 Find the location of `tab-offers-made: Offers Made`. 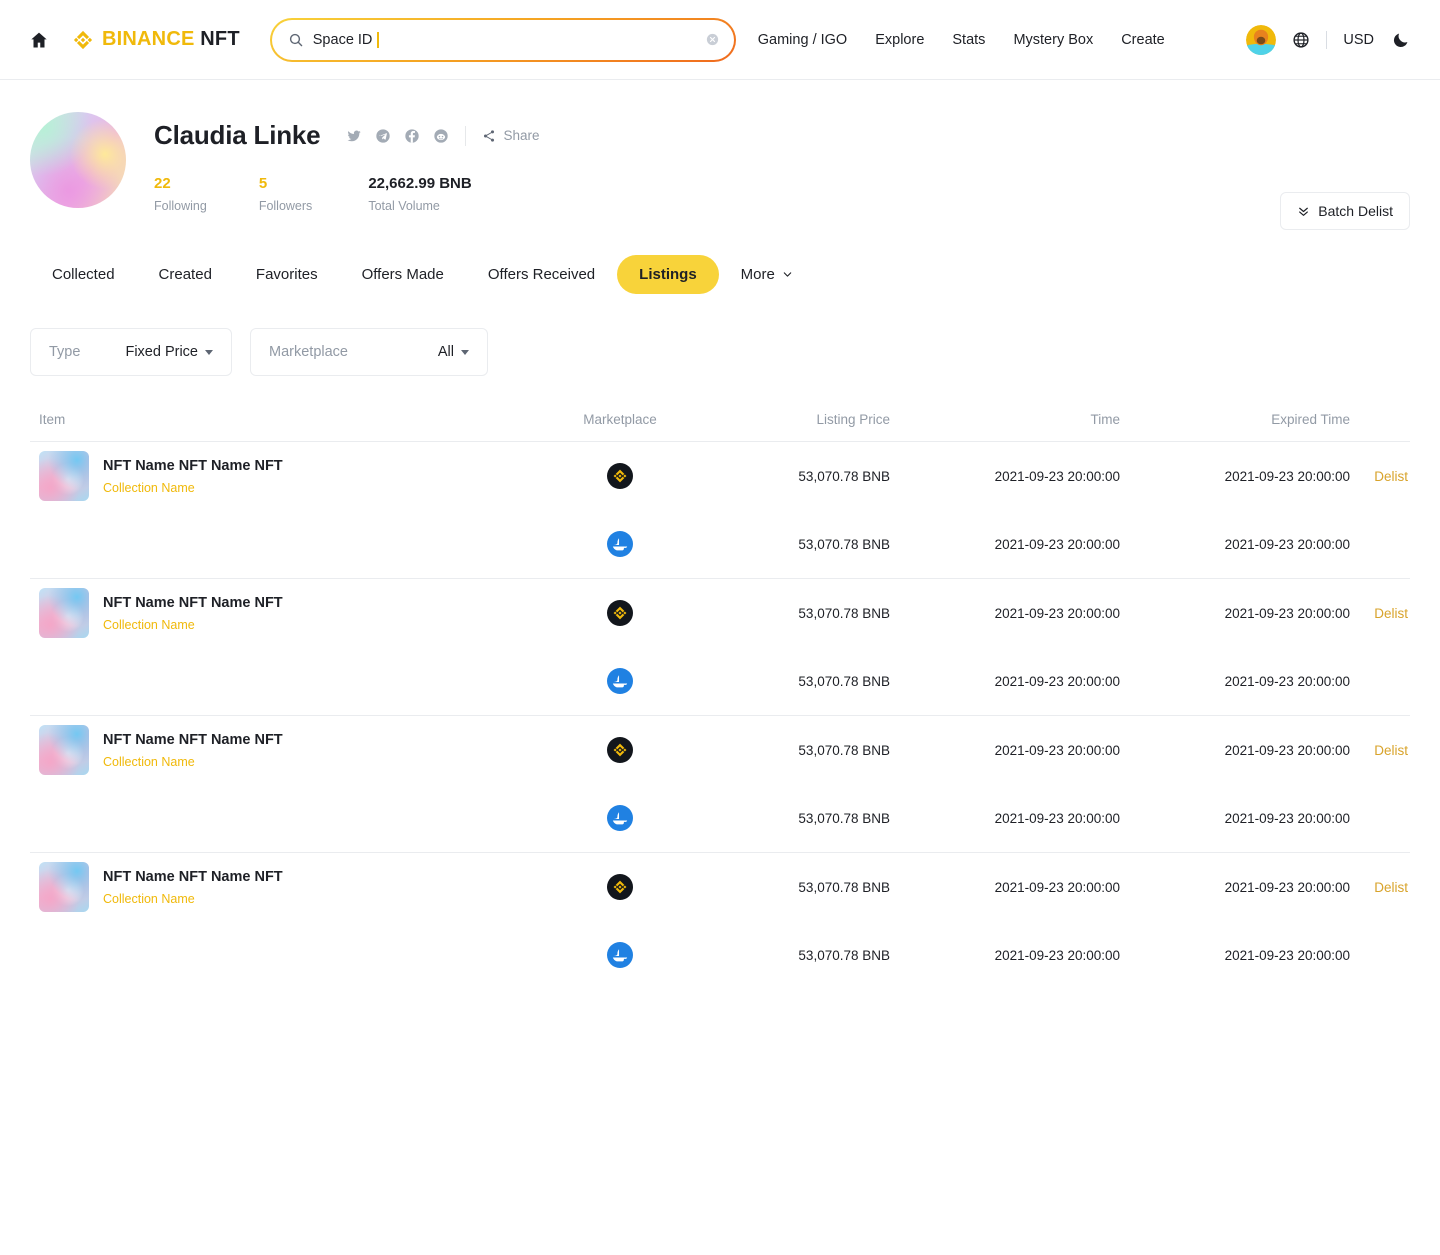

tab-offers-made: Offers Made is located at coordinates (403, 274).